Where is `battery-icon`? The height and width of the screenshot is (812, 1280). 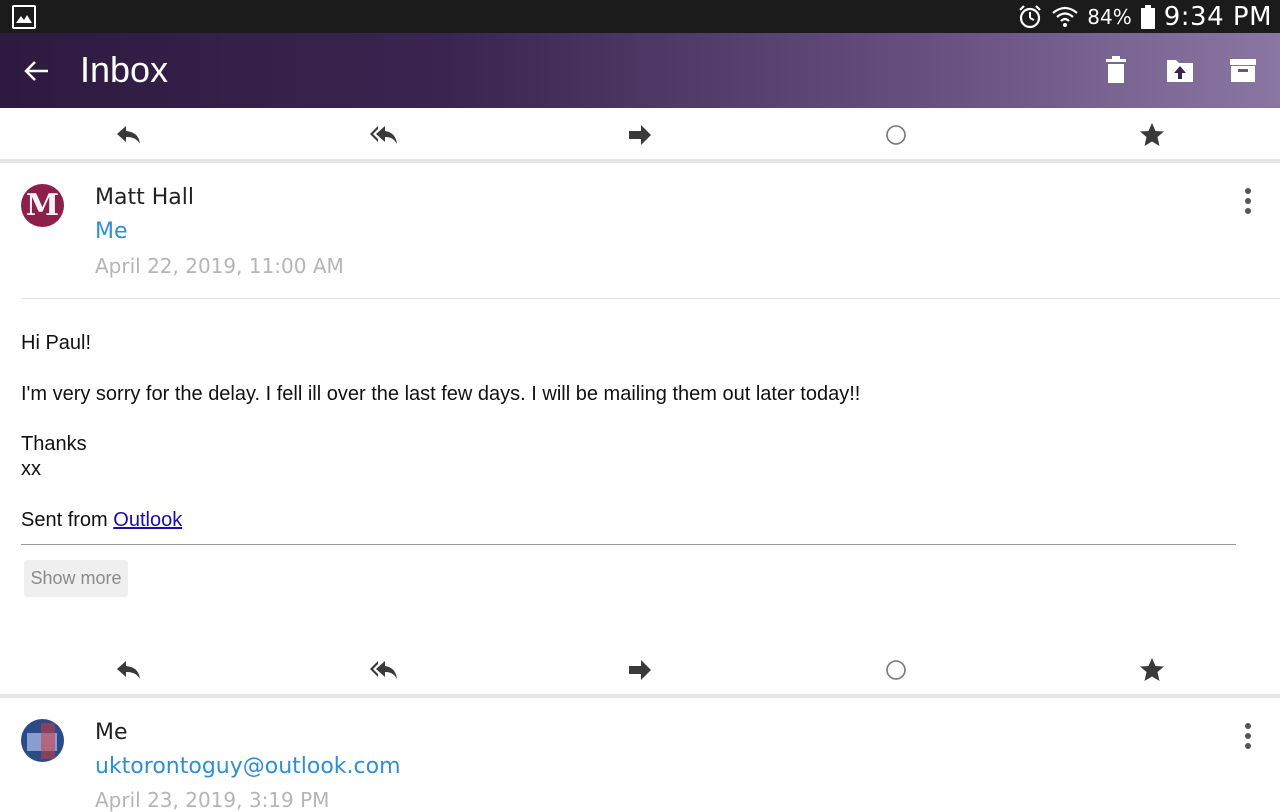
battery-icon is located at coordinates (1147, 16).